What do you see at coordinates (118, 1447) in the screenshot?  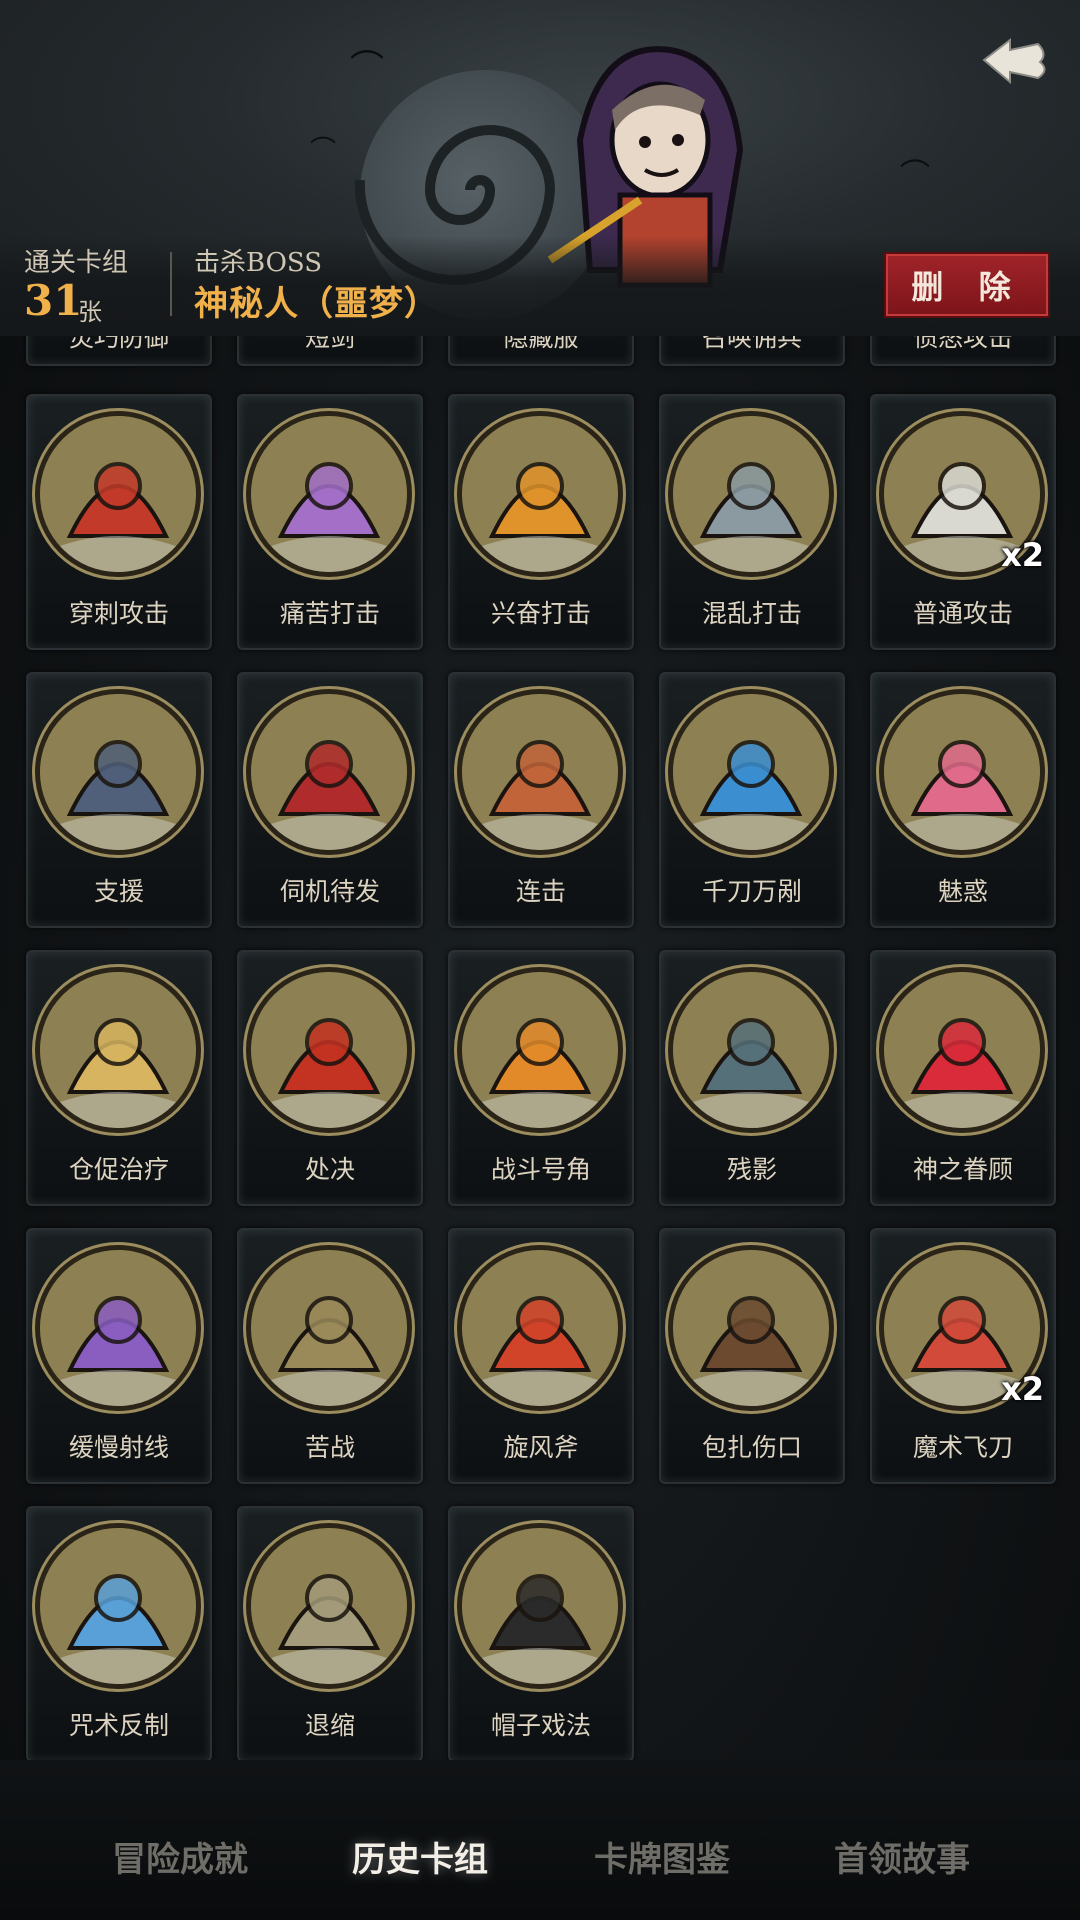 I see `card-name: 缓慢射线` at bounding box center [118, 1447].